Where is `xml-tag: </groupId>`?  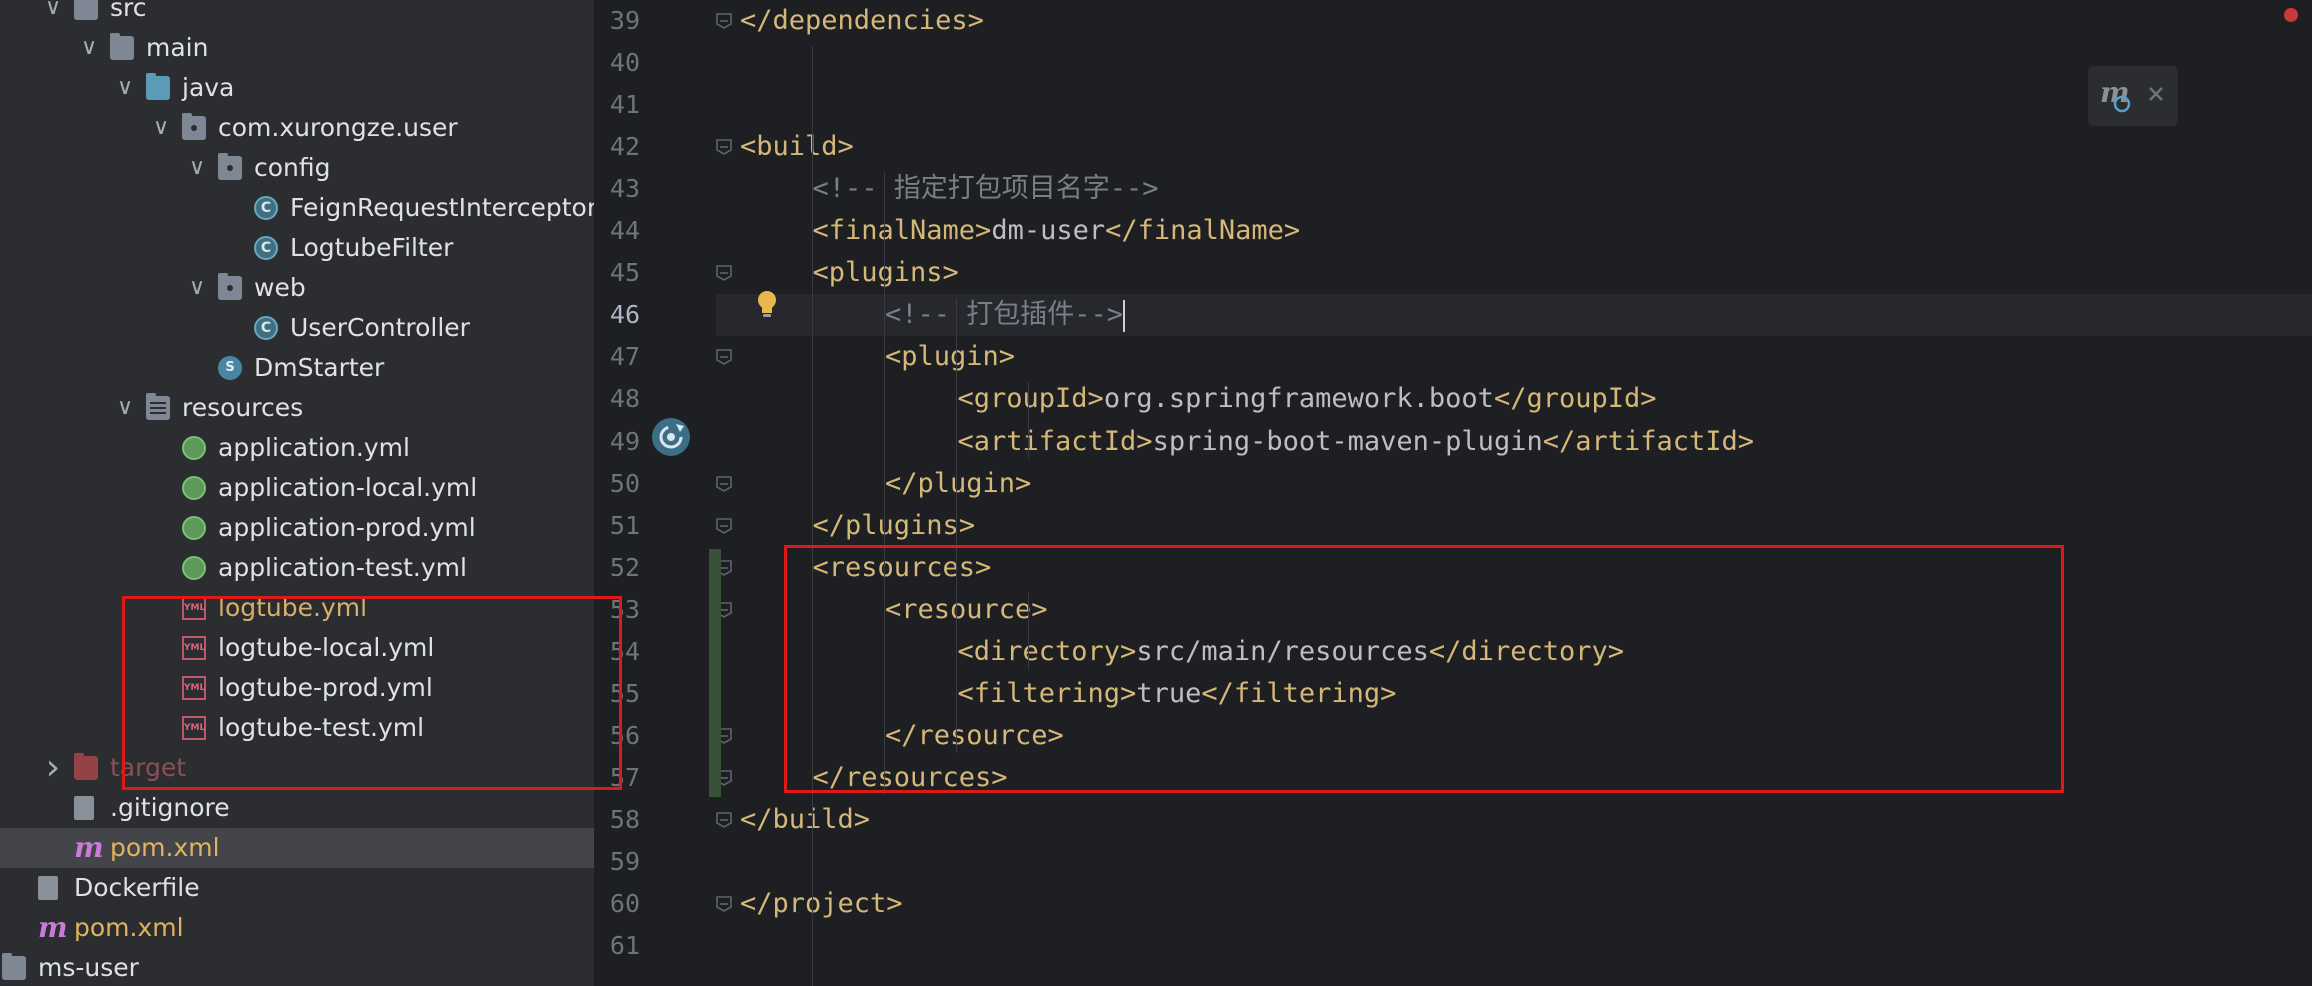
xml-tag: </groupId> is located at coordinates (1575, 399).